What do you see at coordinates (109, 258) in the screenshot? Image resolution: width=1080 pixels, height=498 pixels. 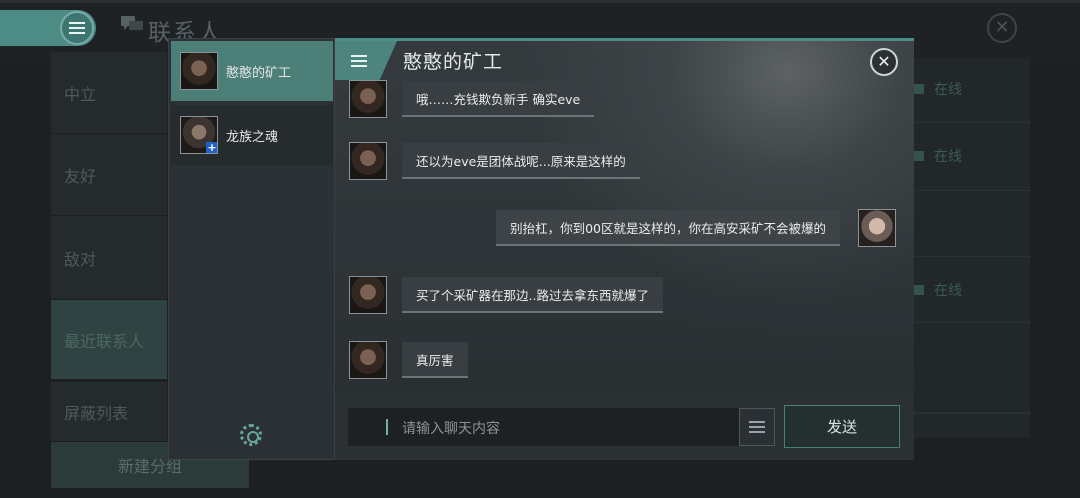 I see `category-hostile: 敌对` at bounding box center [109, 258].